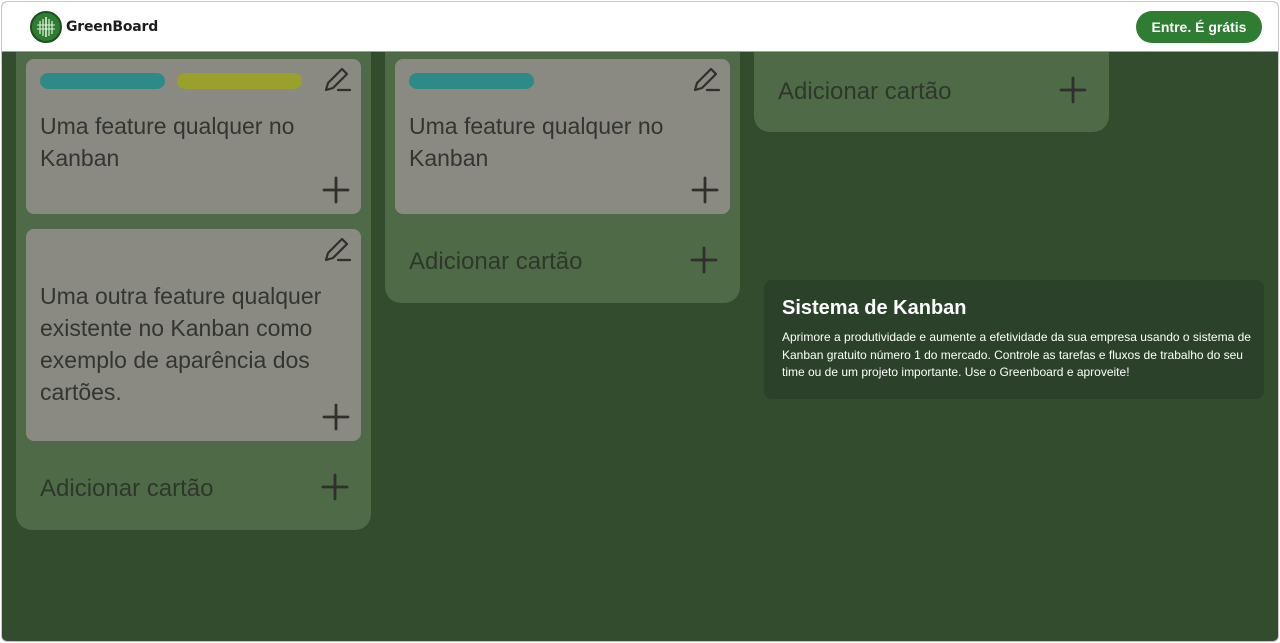 The height and width of the screenshot is (643, 1280). Describe the element at coordinates (874, 308) in the screenshot. I see `info-title: Sistema de Kanban` at that location.